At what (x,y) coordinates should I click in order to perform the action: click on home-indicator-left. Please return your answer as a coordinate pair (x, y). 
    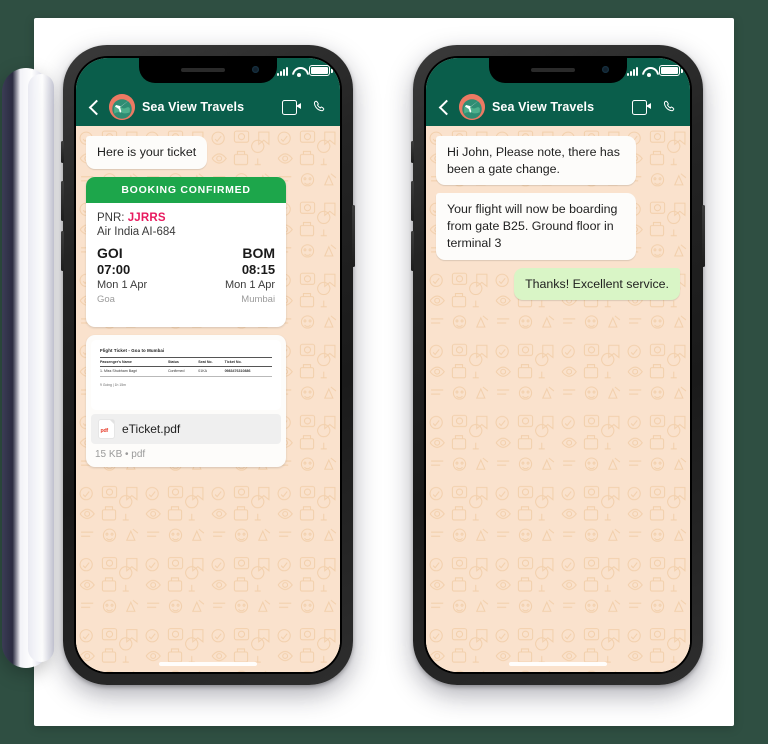
    Looking at the image, I should click on (208, 664).